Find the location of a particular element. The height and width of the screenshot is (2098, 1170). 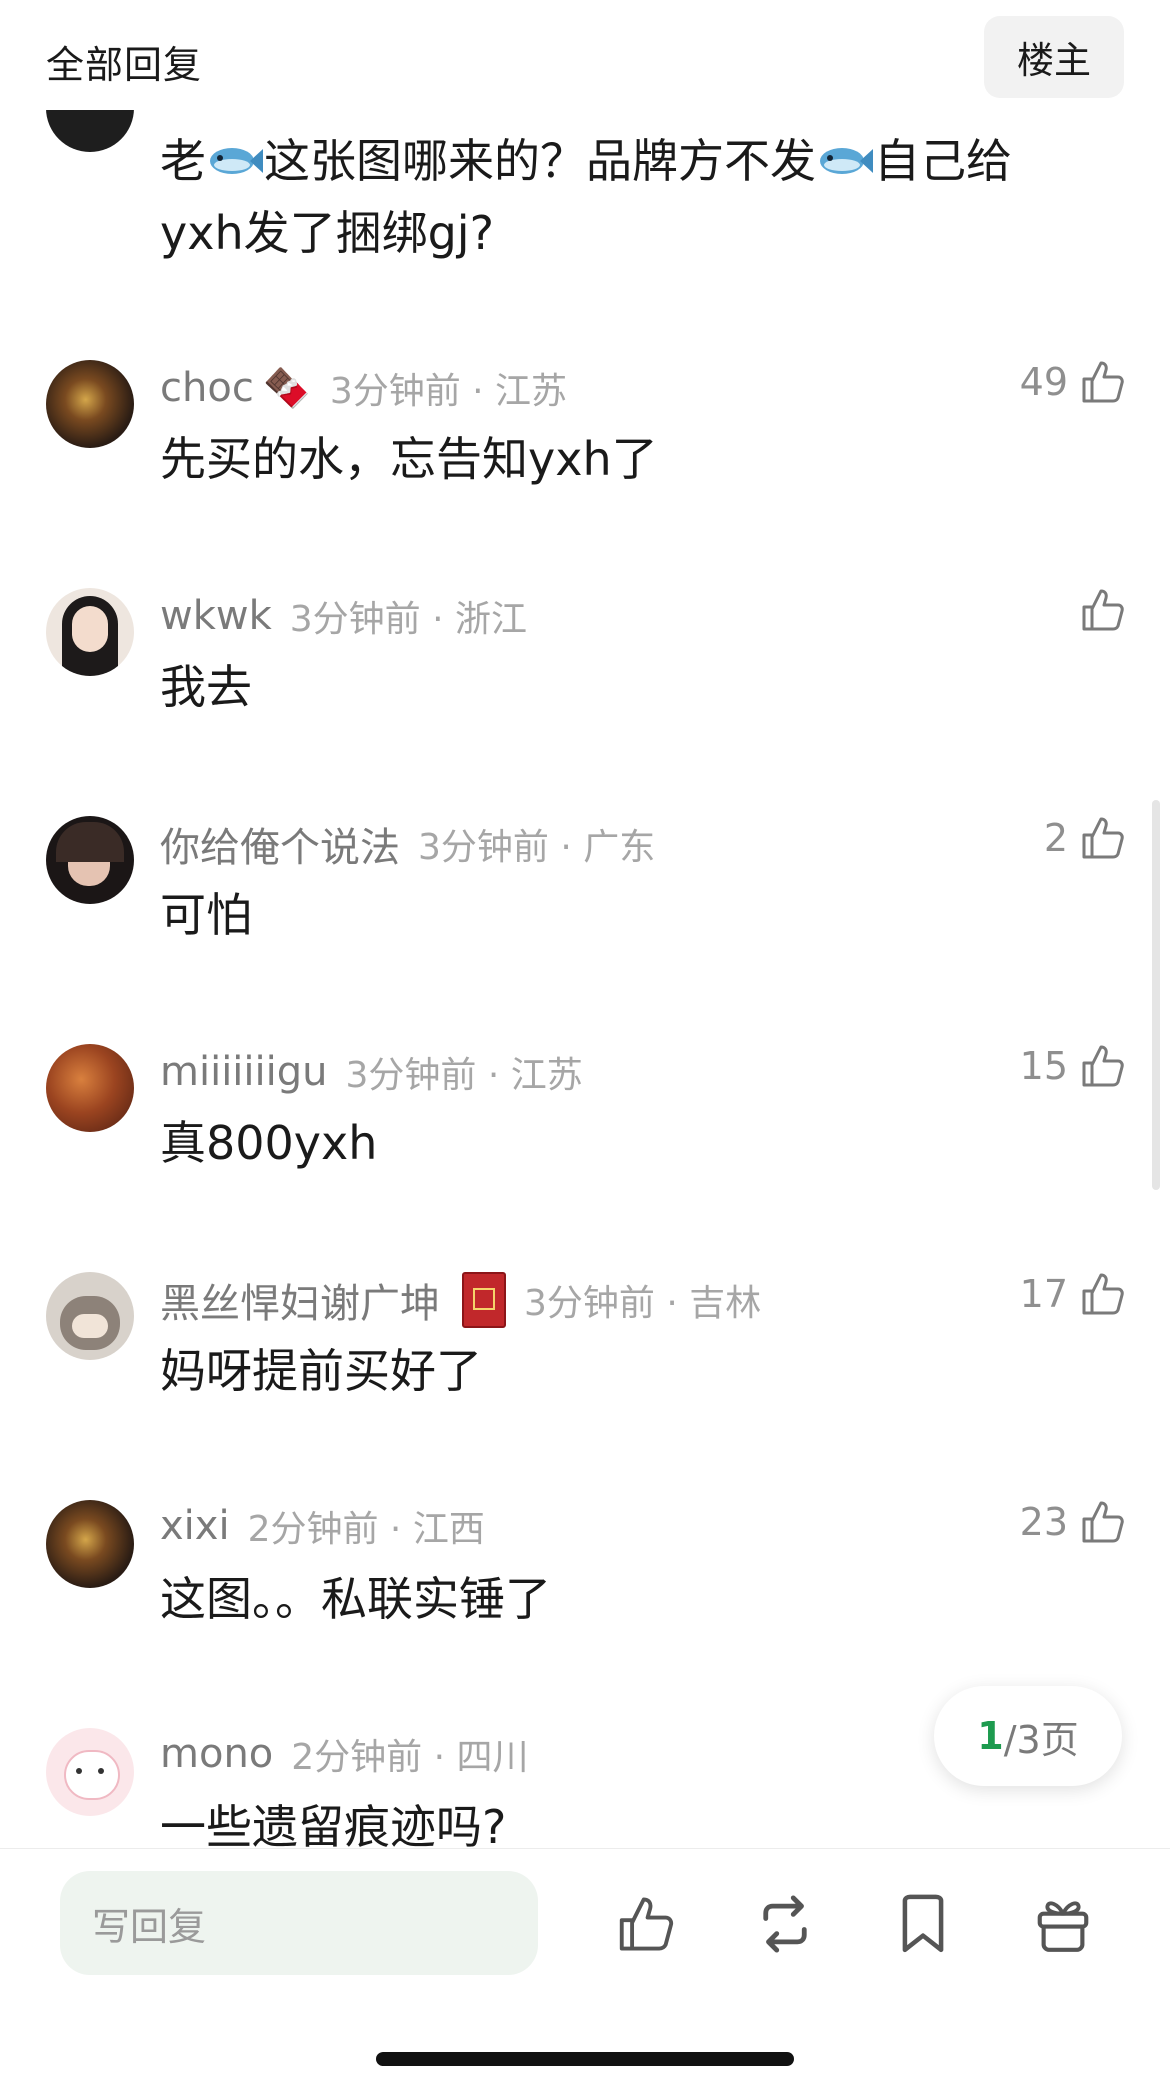

page-indicator: 1 /3页 is located at coordinates (1028, 1736).